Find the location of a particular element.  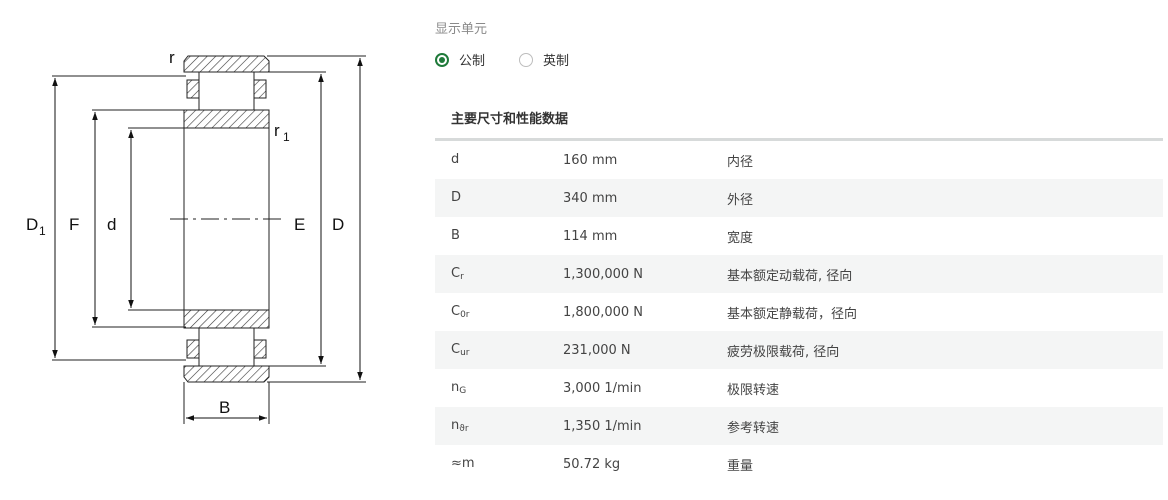

spec-value: 1,300,000 N is located at coordinates (645, 274).